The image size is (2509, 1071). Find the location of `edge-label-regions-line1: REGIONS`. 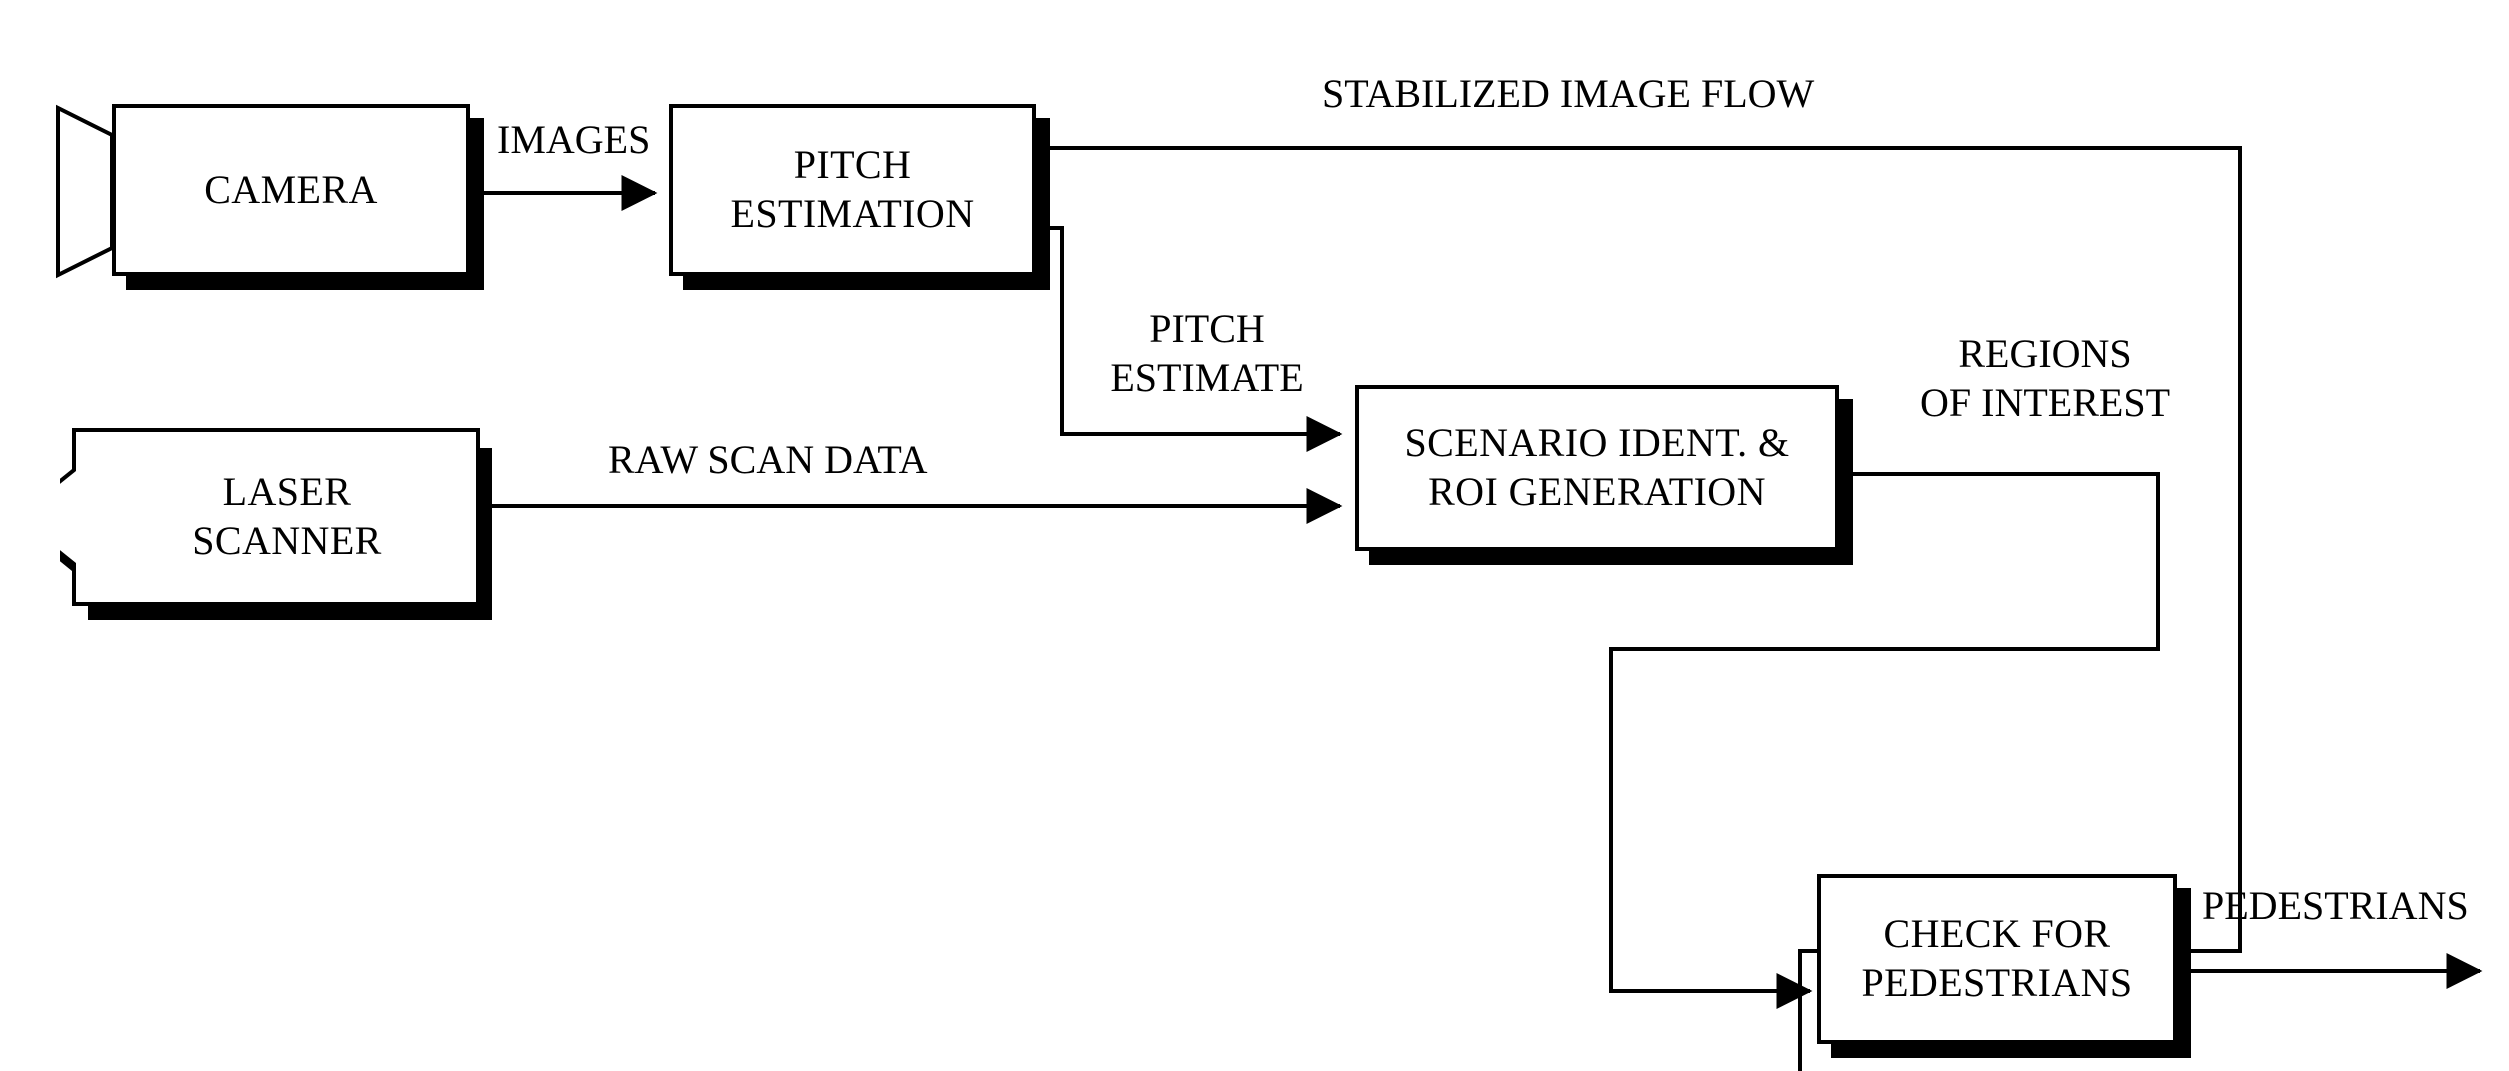

edge-label-regions-line1: REGIONS is located at coordinates (2045, 353).